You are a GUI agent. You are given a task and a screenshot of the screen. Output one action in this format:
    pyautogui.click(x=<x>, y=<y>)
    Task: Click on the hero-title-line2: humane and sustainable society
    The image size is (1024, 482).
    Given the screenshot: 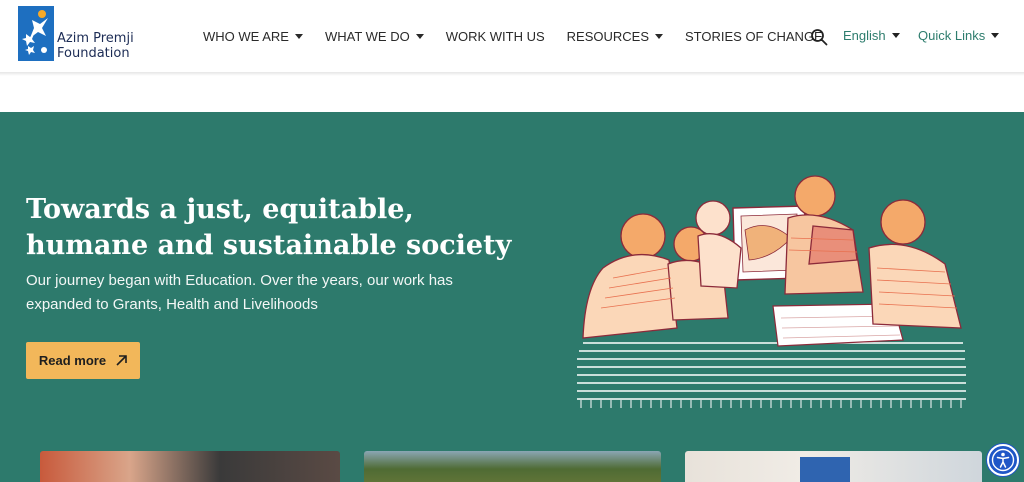 What is the action you would take?
    pyautogui.click(x=269, y=245)
    